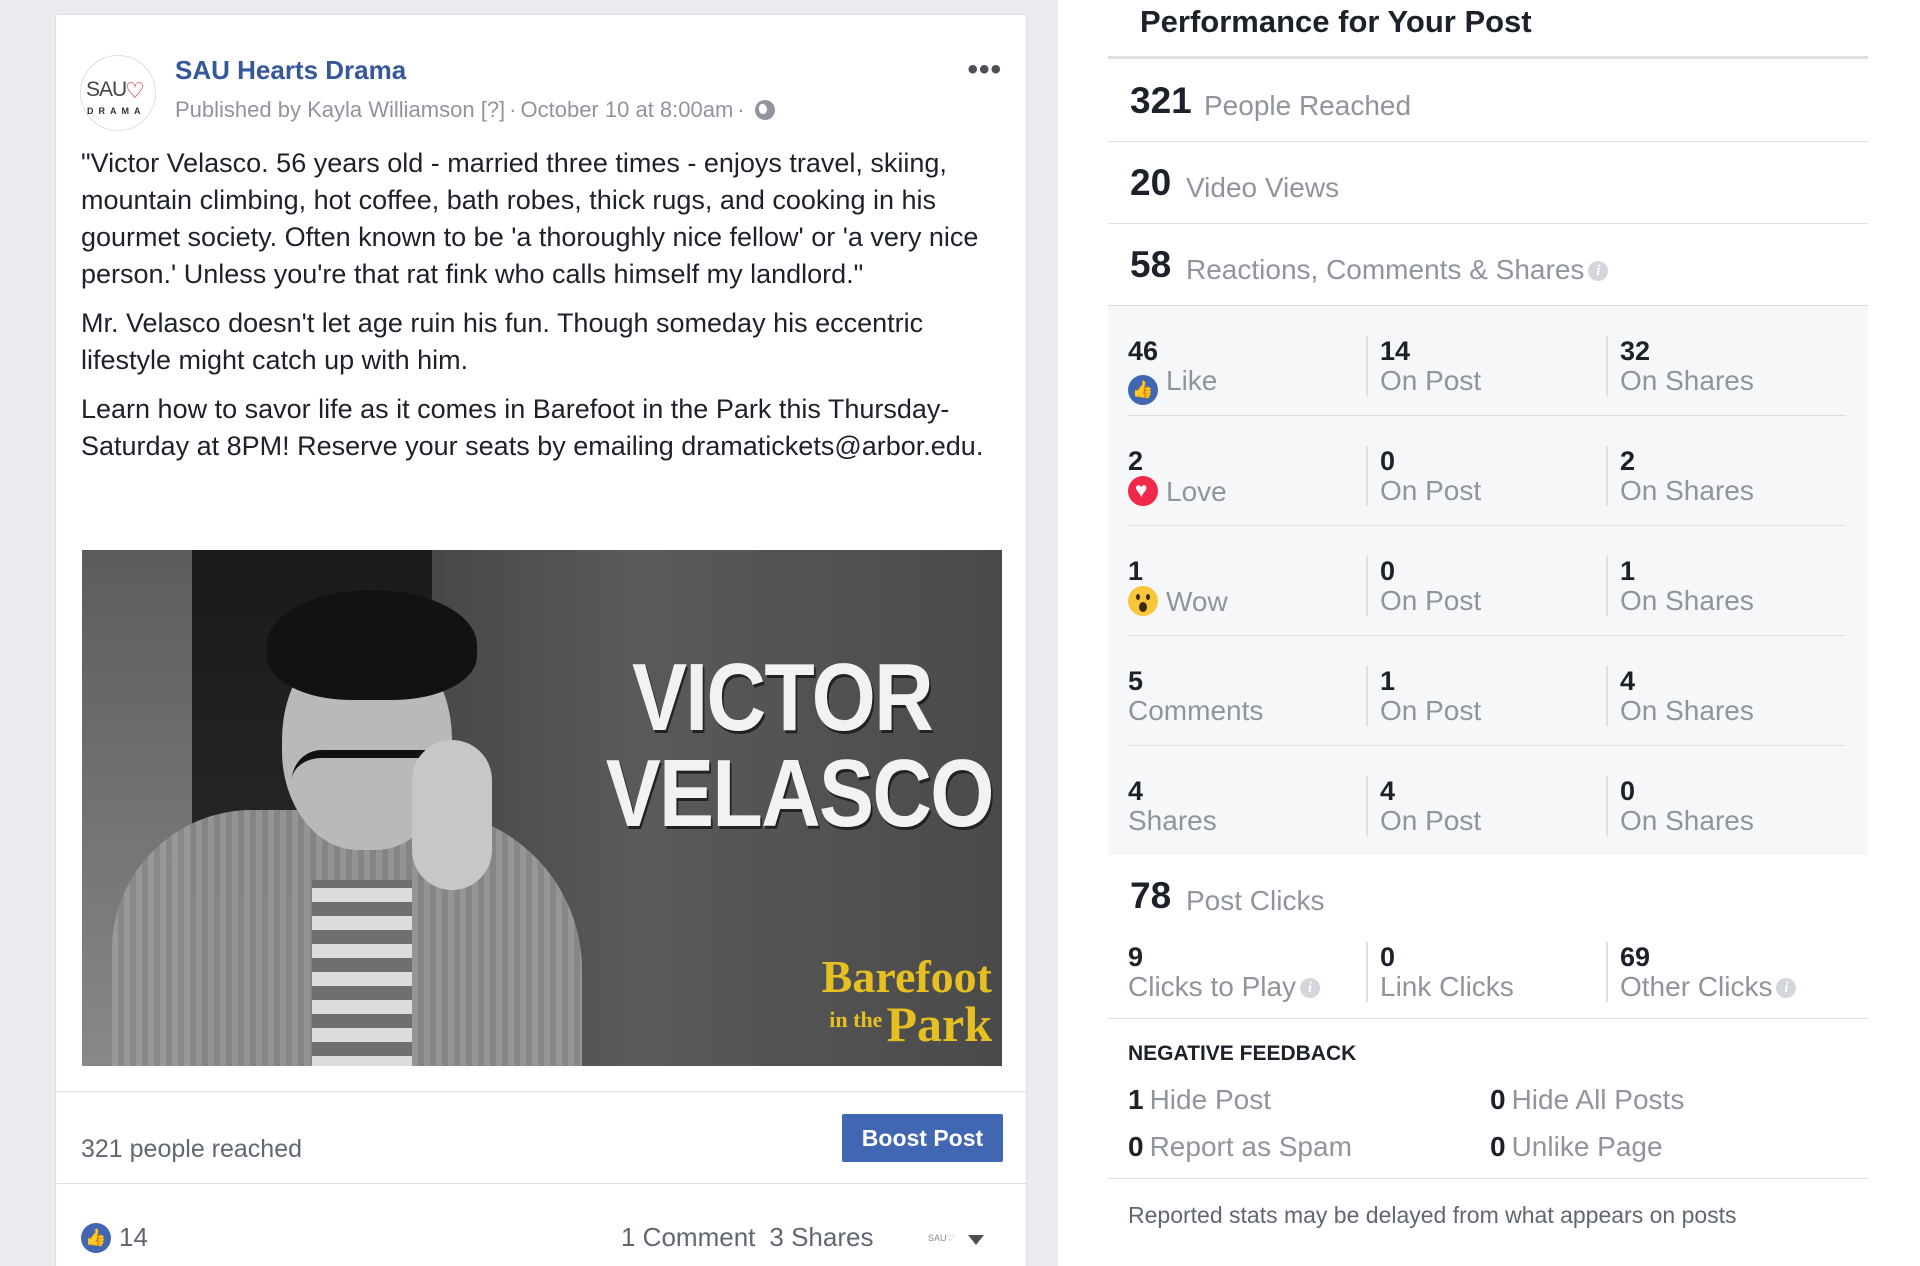  I want to click on on-shares-cell: 1 On Shares, so click(1721, 586).